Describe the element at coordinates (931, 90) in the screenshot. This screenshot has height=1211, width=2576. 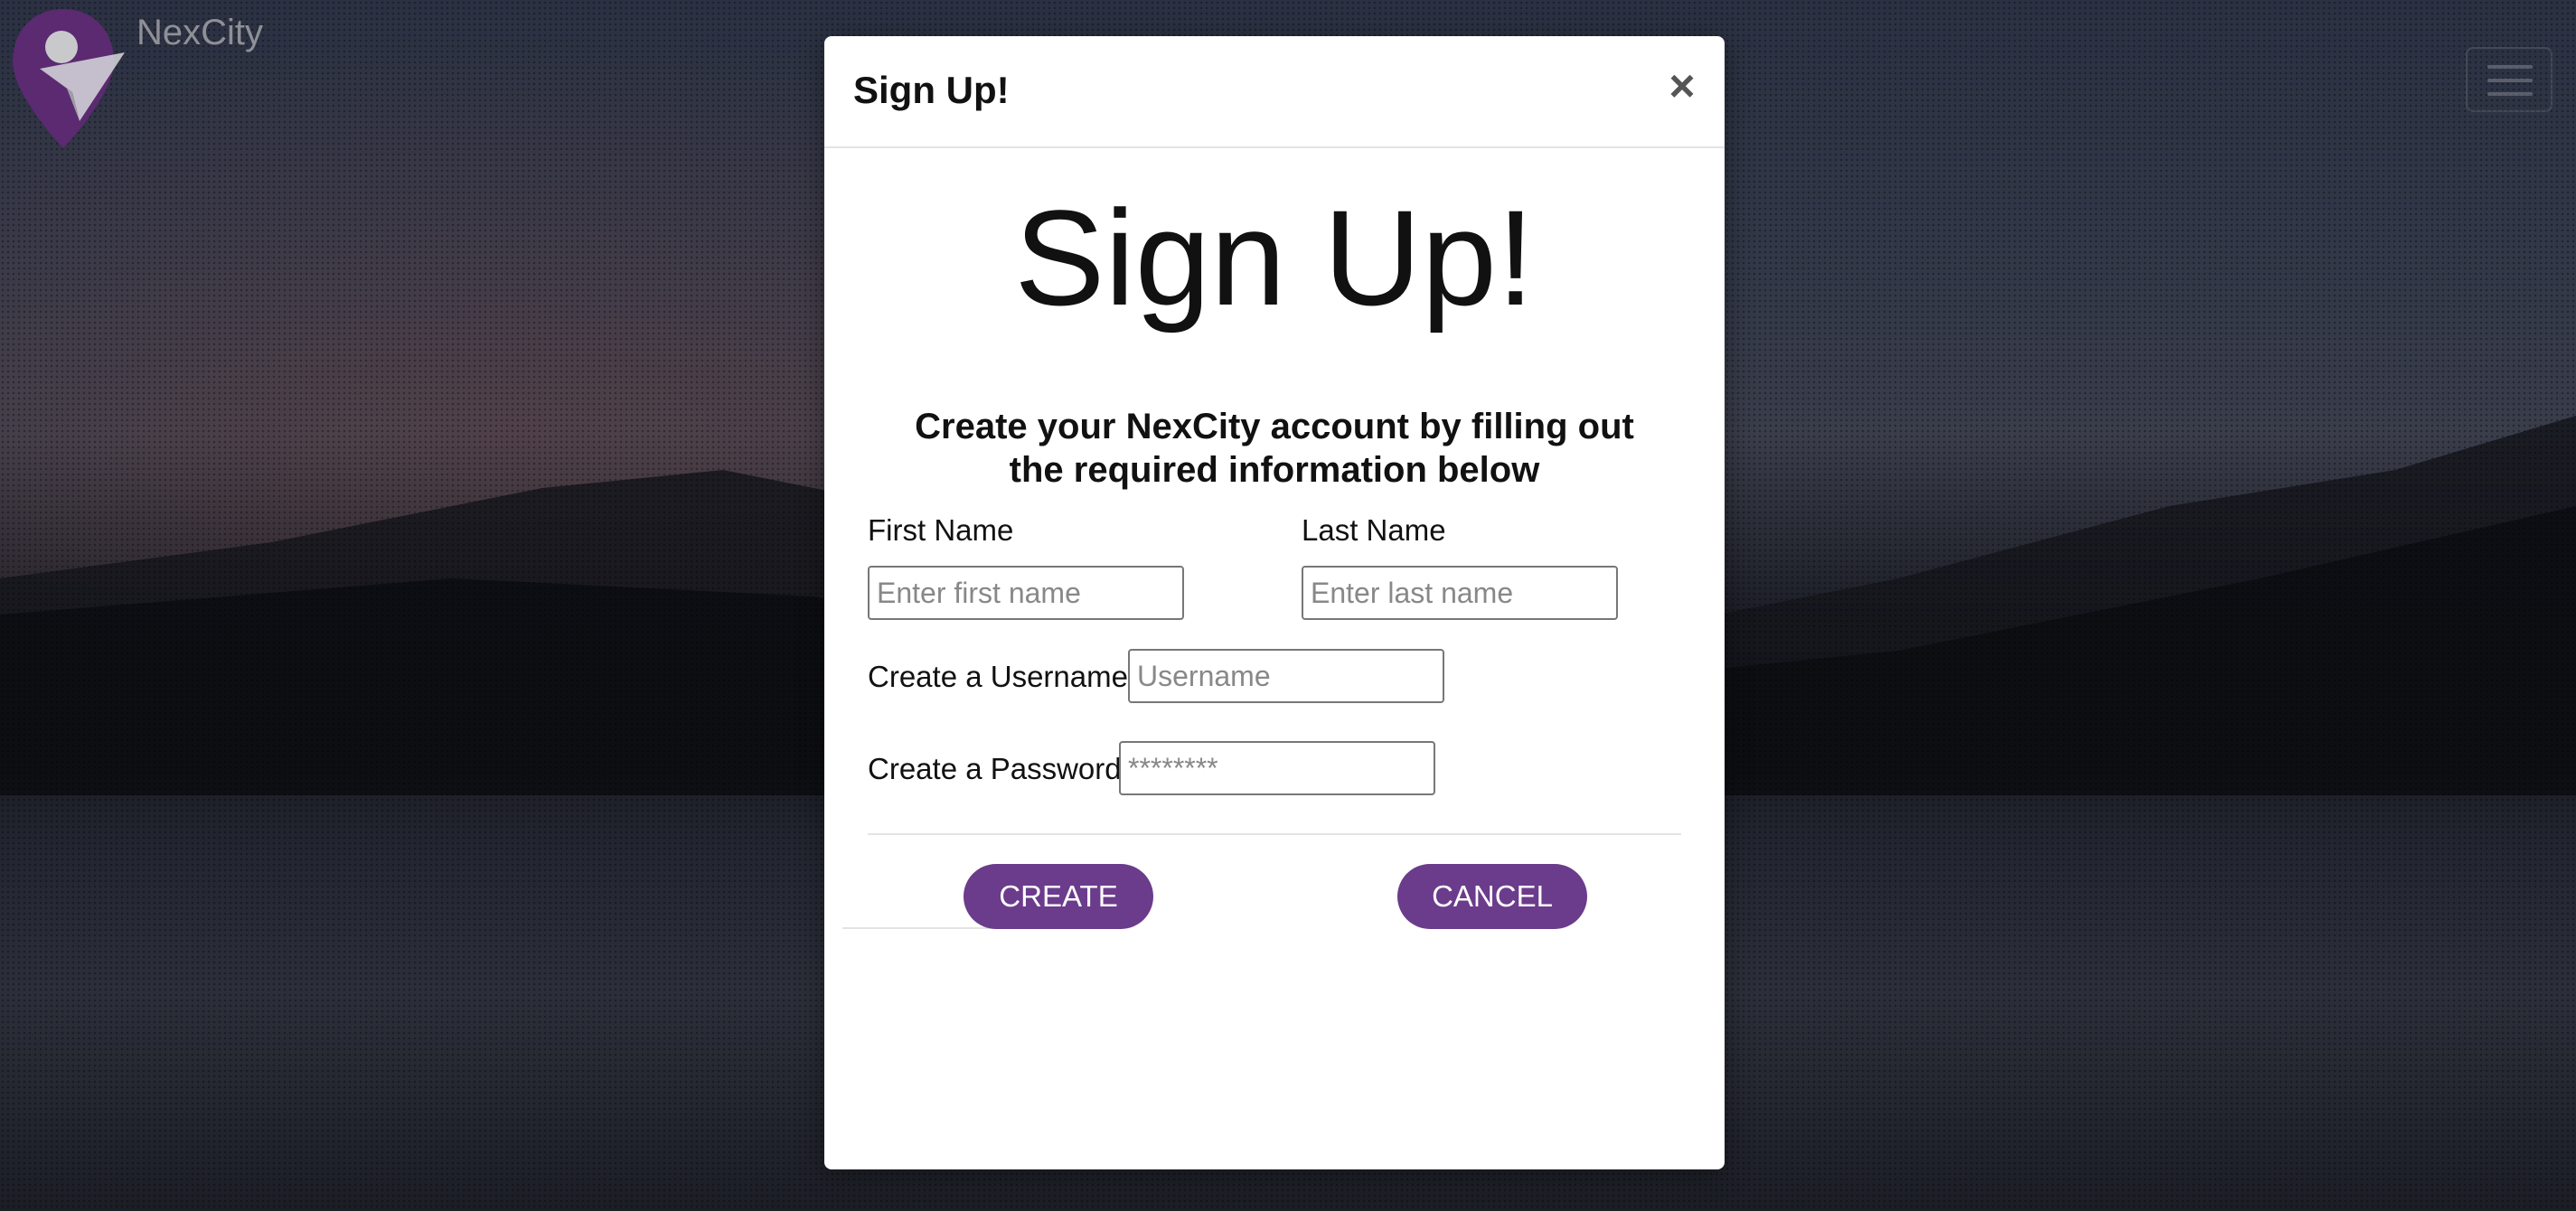
I see `modal-title: Sign Up!` at that location.